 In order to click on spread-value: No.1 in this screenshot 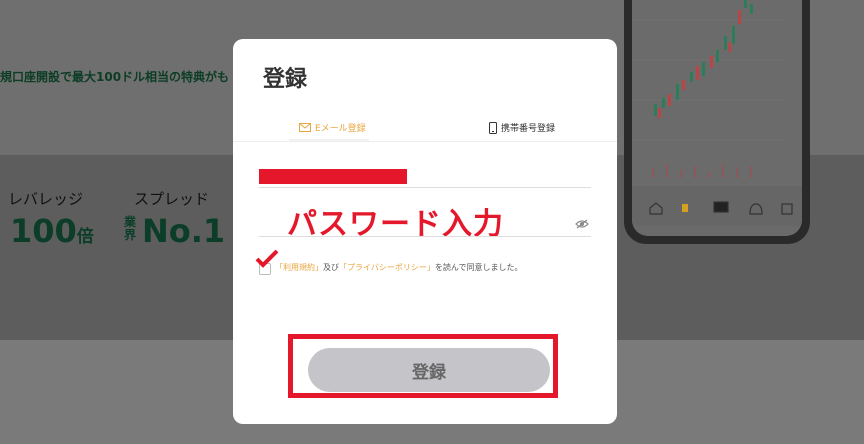, I will do `click(184, 231)`.